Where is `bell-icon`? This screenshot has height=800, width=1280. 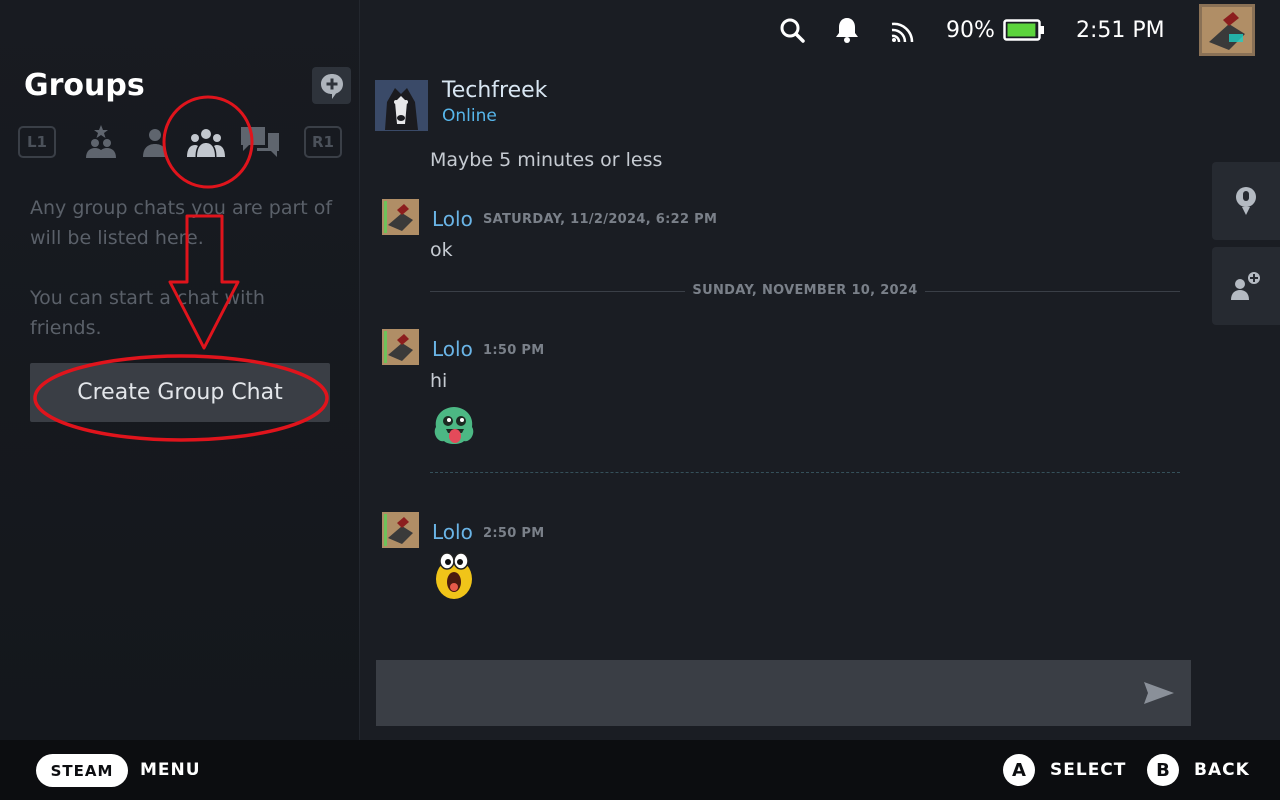 bell-icon is located at coordinates (847, 30).